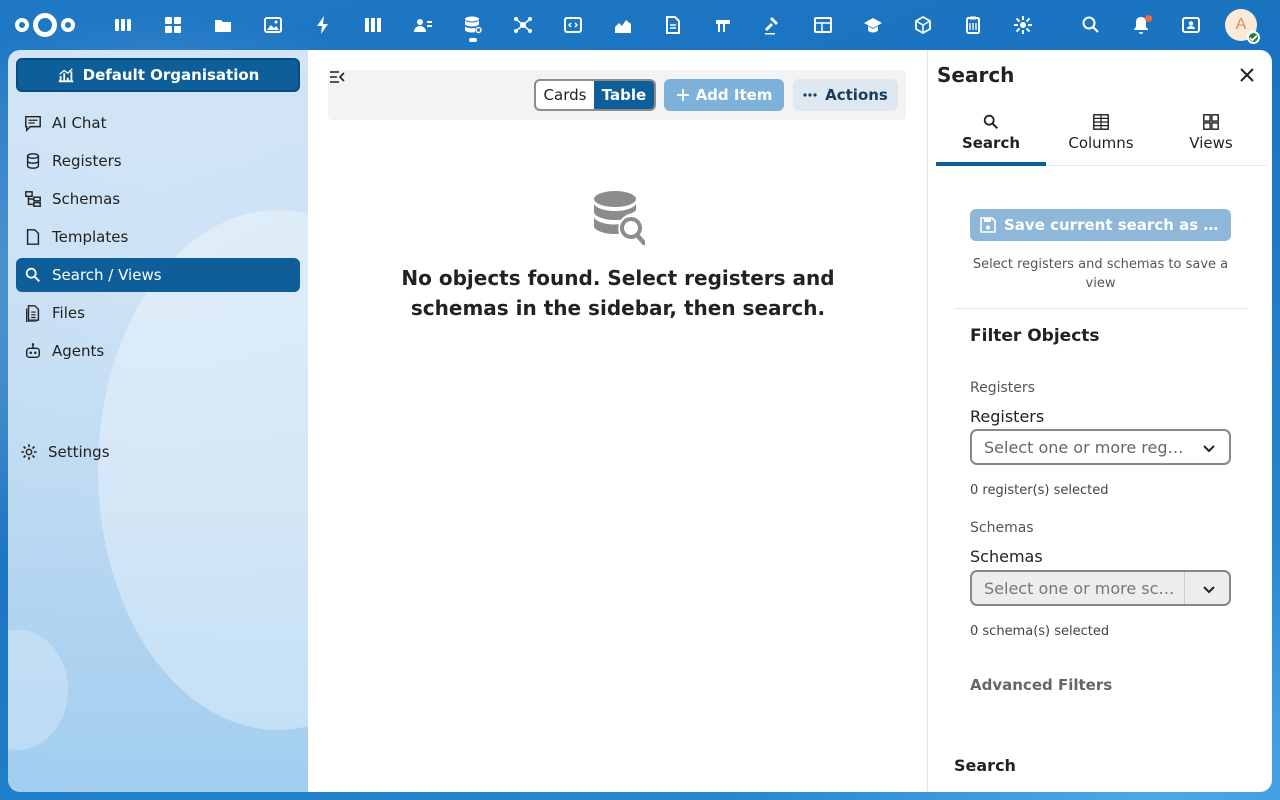 The width and height of the screenshot is (1280, 800). What do you see at coordinates (171, 75) in the screenshot?
I see `organisation-label: Default Organisation` at bounding box center [171, 75].